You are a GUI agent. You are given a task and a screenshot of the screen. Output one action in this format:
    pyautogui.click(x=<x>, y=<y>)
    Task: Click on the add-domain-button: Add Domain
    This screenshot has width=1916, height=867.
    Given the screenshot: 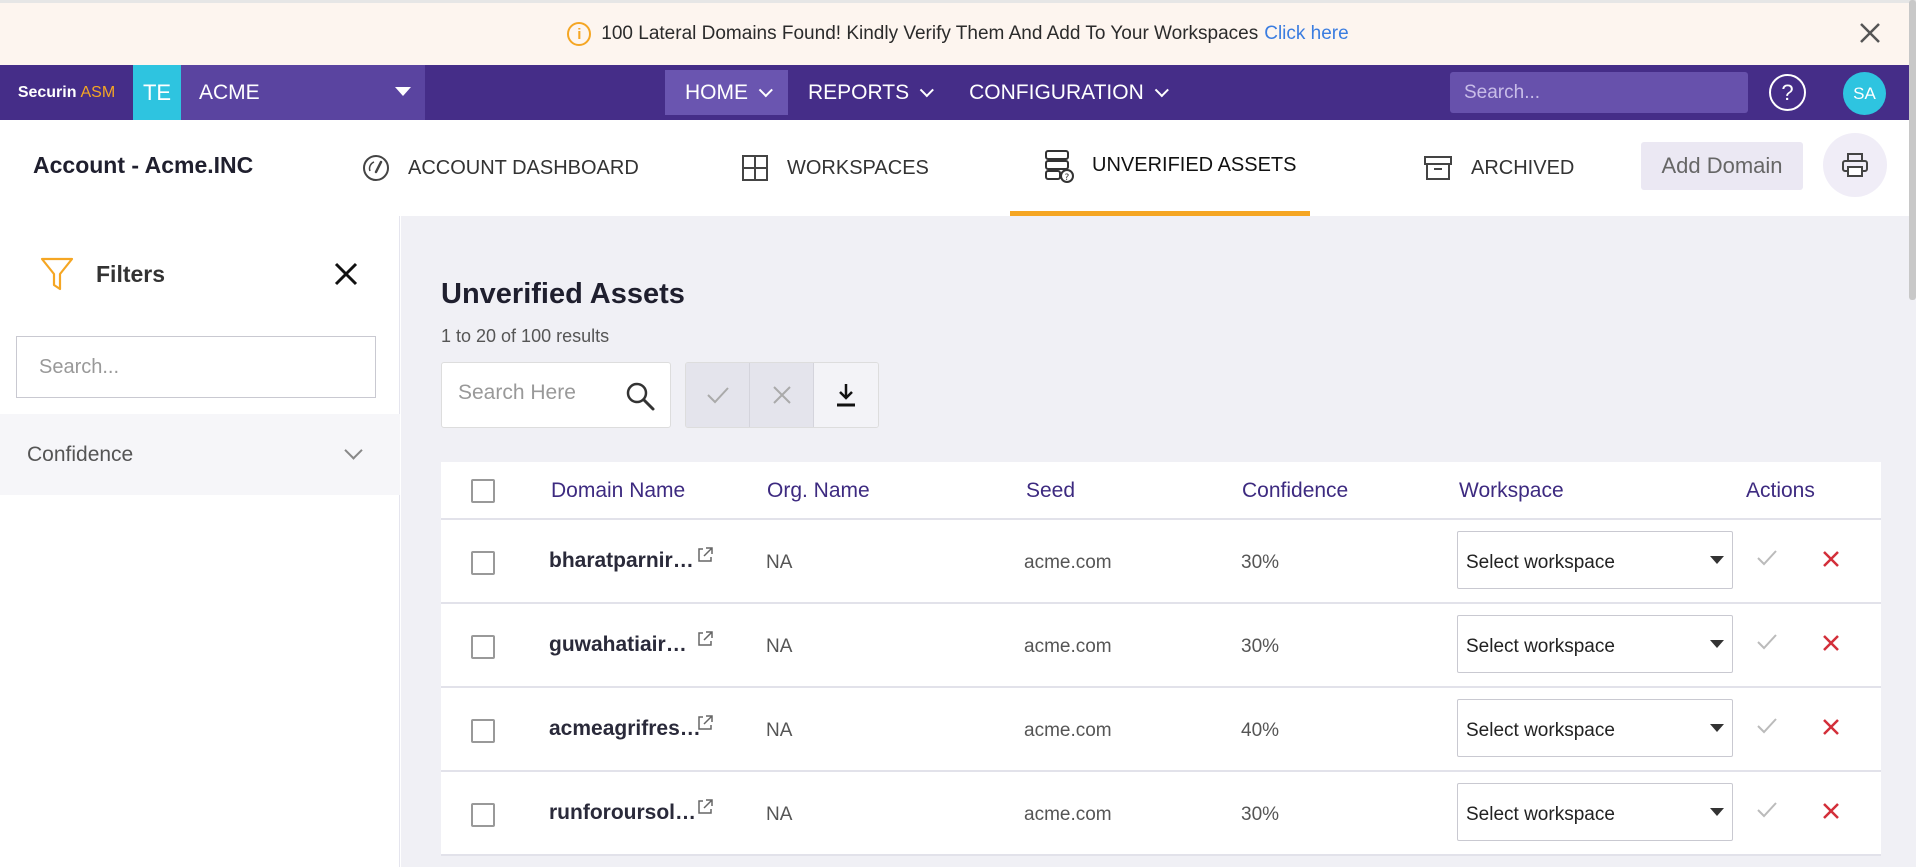 What is the action you would take?
    pyautogui.click(x=1722, y=166)
    